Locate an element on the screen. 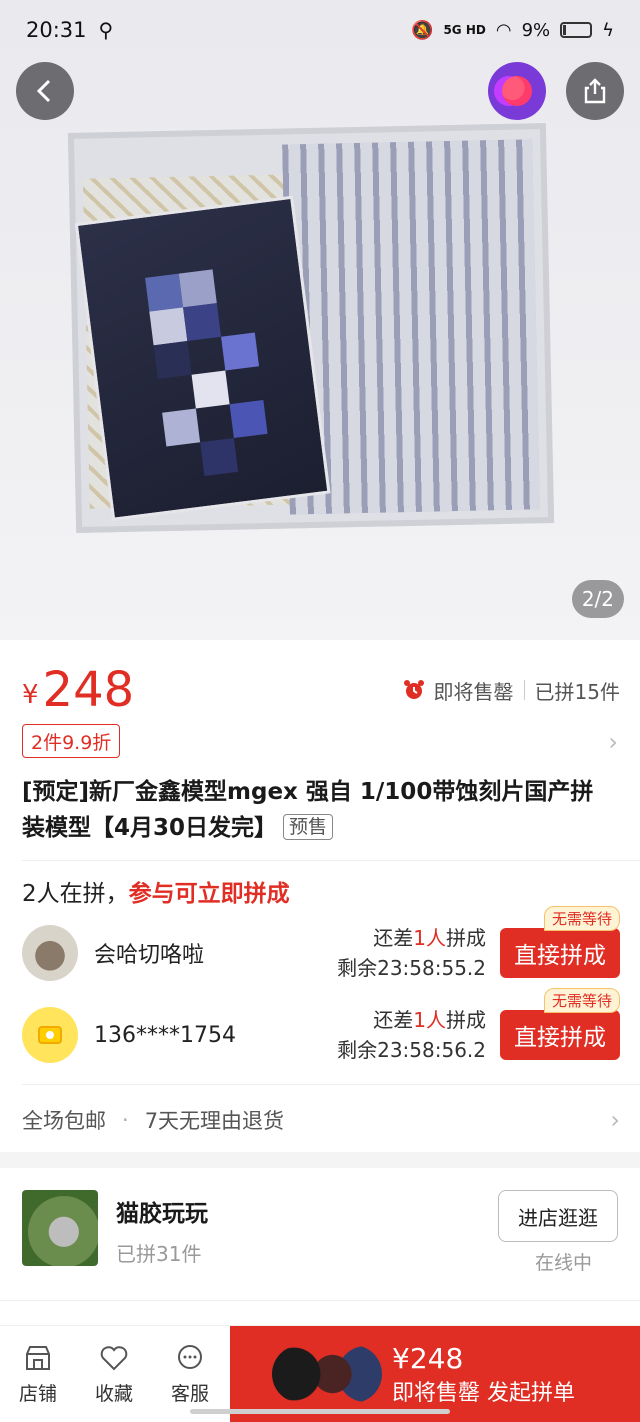 This screenshot has height=1422, width=640. heart-icon is located at coordinates (114, 1357).